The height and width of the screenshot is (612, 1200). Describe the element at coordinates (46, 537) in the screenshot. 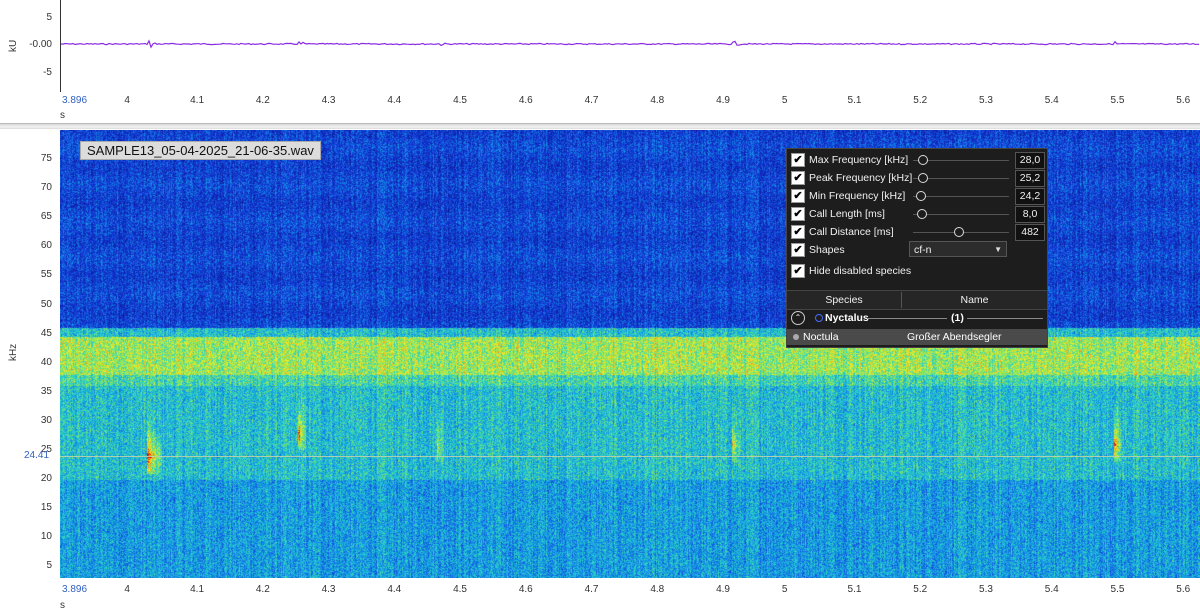

I see `frequency-tick: 10` at that location.